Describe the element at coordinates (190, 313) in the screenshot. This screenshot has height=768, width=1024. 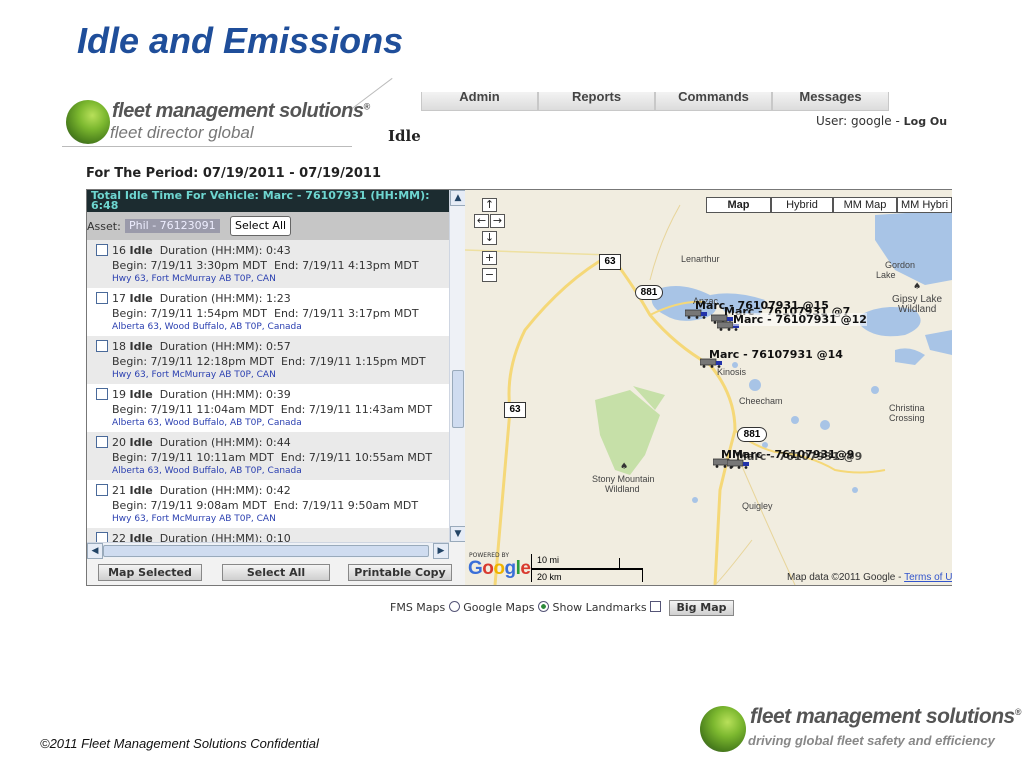
I see `event-begin: Begin: 7/19/11 1:54pm MDT` at that location.